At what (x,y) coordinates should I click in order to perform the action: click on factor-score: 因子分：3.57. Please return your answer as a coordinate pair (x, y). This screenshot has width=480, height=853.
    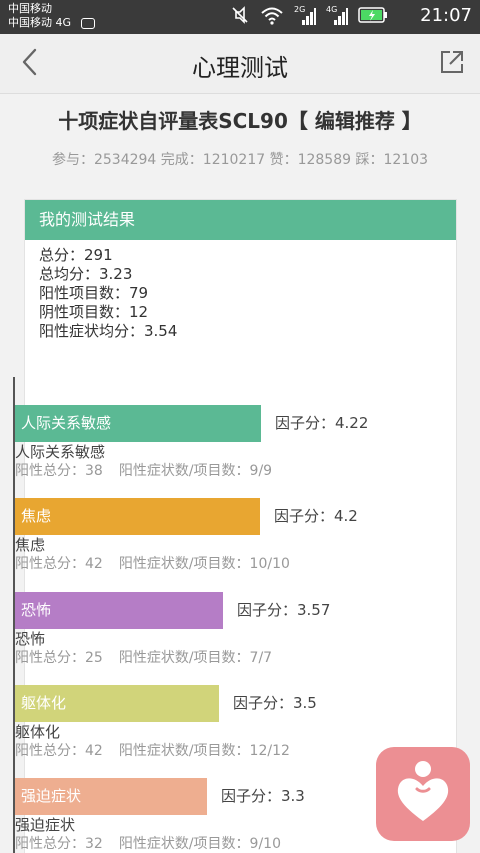
    Looking at the image, I should click on (284, 609).